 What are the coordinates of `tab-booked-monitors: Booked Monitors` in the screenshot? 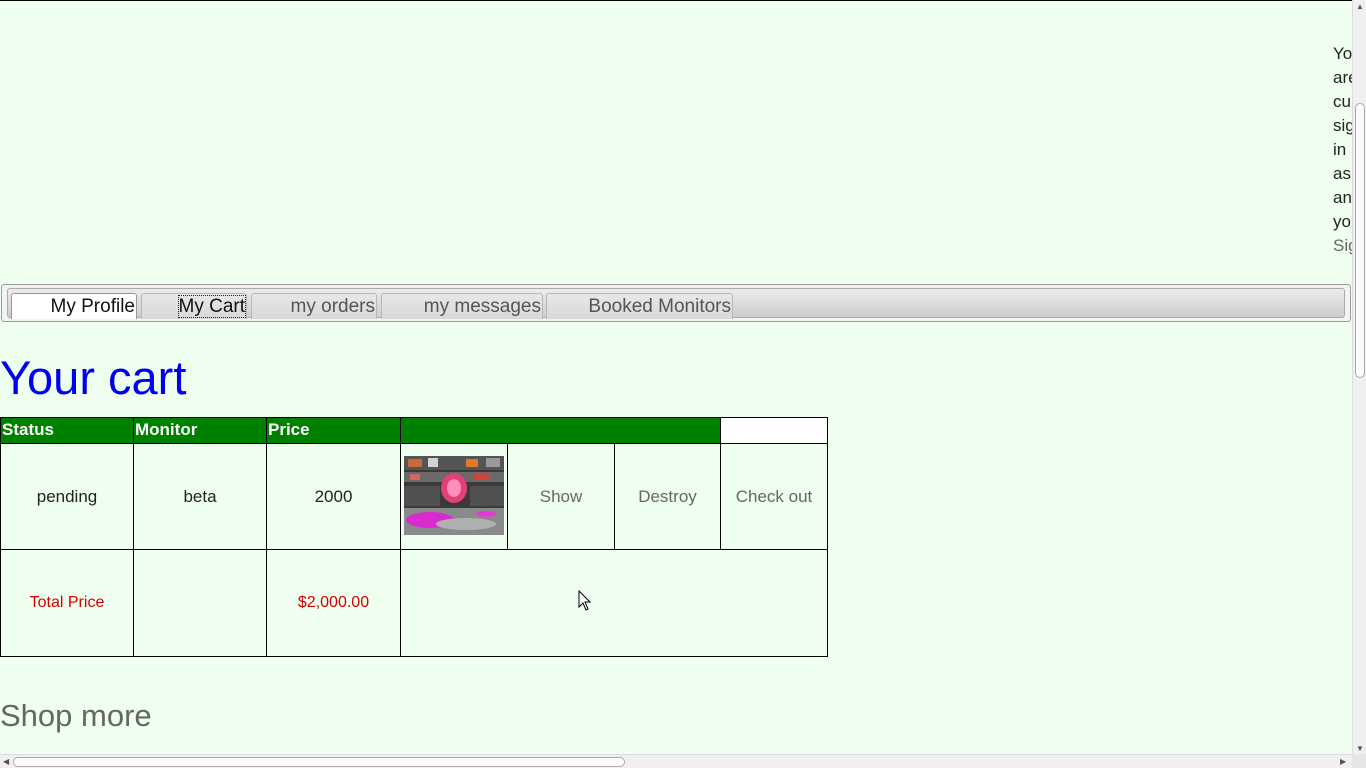 It's located at (639, 306).